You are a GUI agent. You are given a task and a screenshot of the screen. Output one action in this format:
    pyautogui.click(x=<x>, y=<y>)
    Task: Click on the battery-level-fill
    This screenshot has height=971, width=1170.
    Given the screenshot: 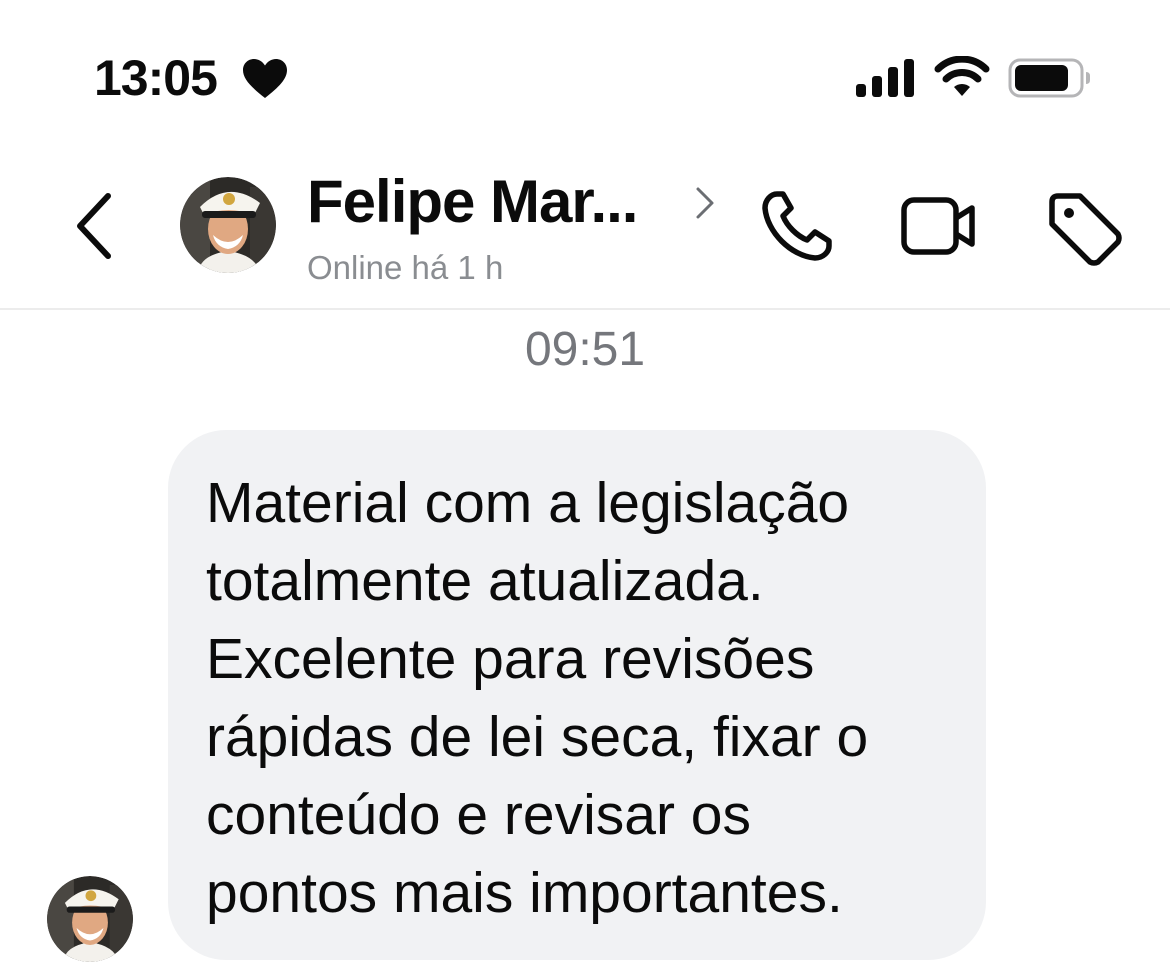 What is the action you would take?
    pyautogui.click(x=1041, y=78)
    